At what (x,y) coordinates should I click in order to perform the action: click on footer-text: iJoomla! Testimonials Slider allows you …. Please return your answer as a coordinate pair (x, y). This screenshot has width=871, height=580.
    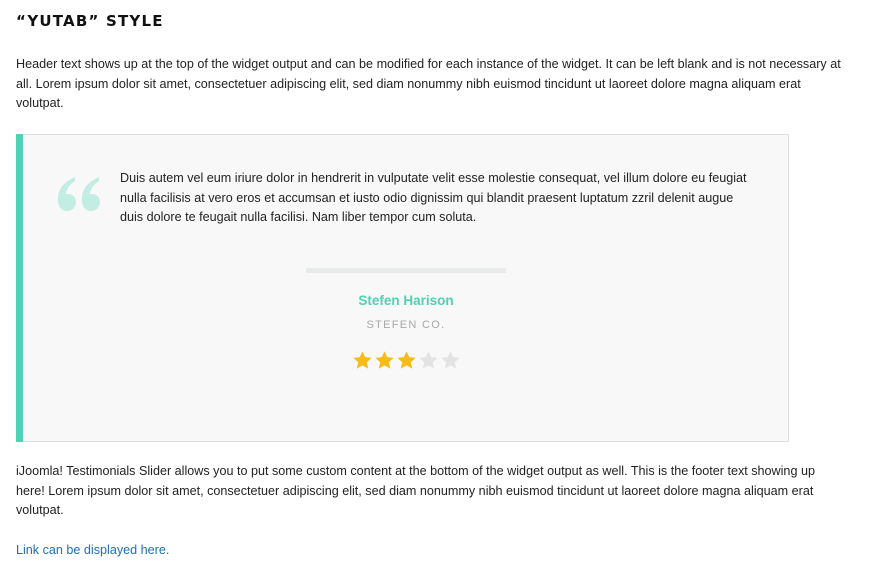
    Looking at the image, I should click on (415, 490).